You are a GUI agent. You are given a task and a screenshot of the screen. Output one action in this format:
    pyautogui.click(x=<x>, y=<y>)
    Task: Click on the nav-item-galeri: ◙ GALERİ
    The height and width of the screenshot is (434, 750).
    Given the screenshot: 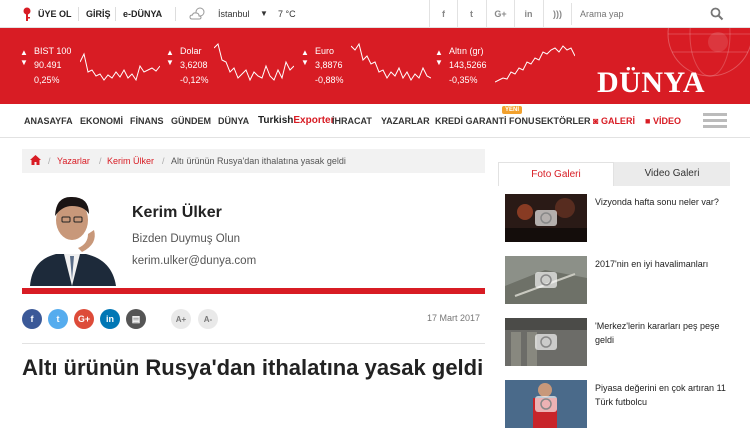 What is the action you would take?
    pyautogui.click(x=614, y=121)
    